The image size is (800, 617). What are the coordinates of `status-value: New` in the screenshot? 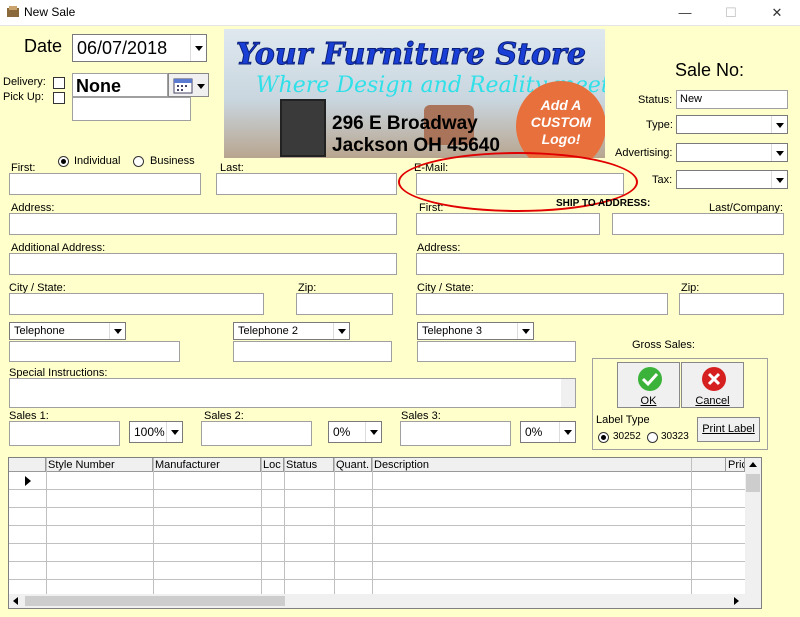 It's located at (691, 99).